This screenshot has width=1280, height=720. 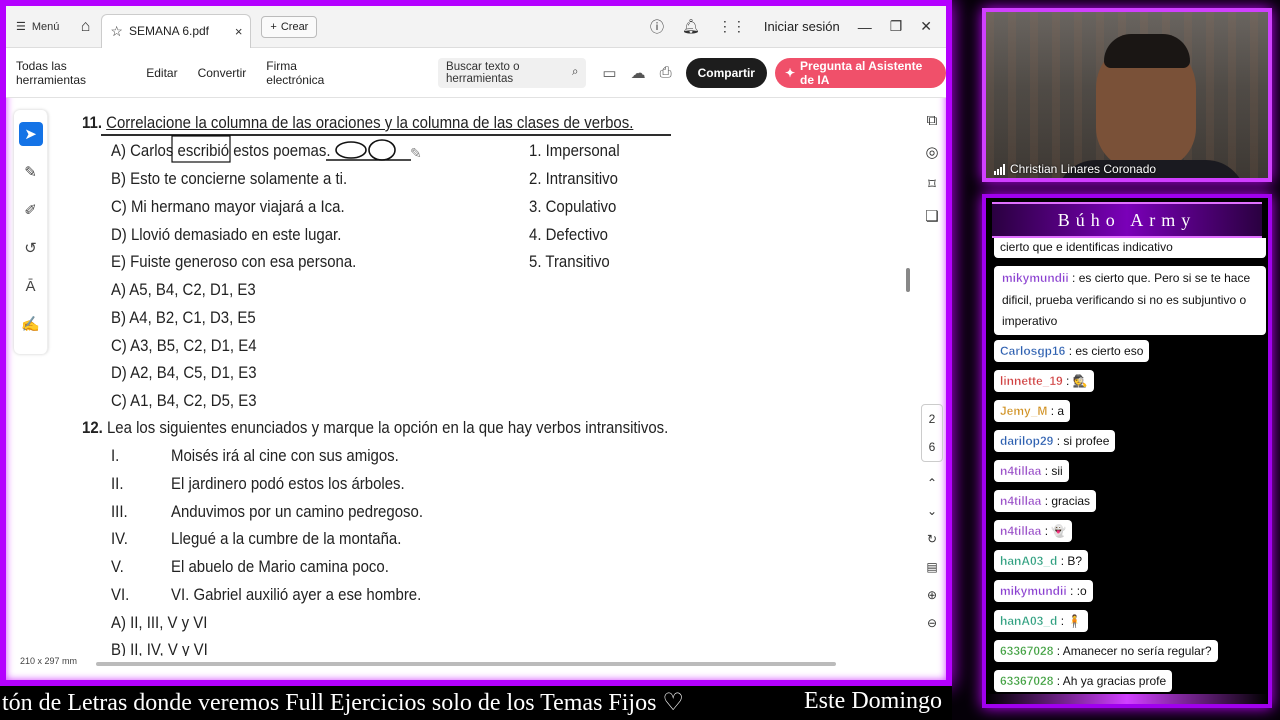 I want to click on chat-message-text: : Ah ya gracias profe, so click(x=1111, y=681).